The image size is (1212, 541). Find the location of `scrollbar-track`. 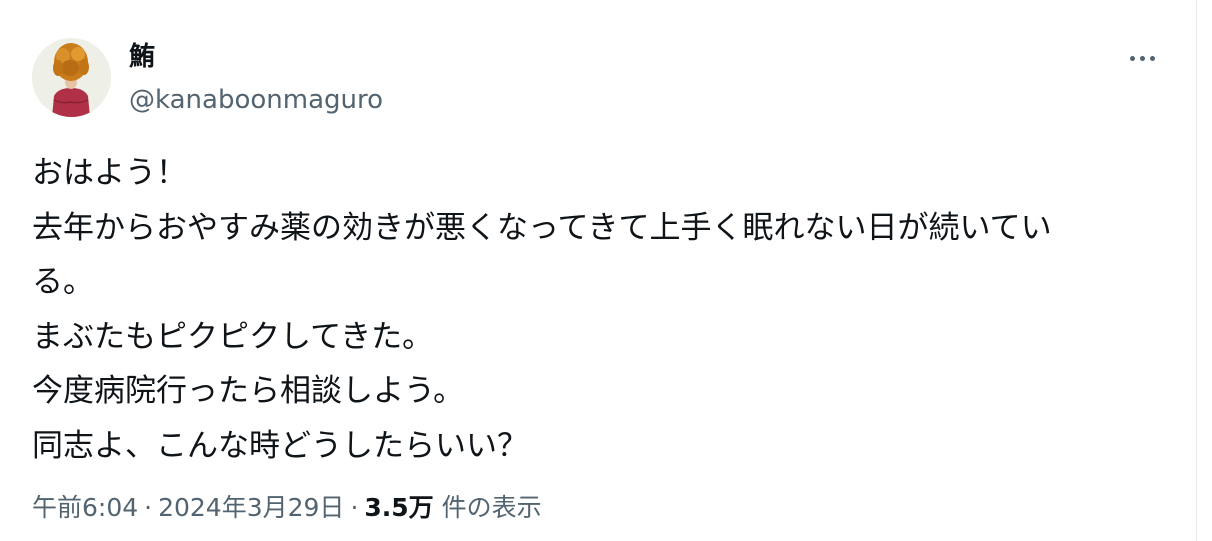

scrollbar-track is located at coordinates (1196, 270).